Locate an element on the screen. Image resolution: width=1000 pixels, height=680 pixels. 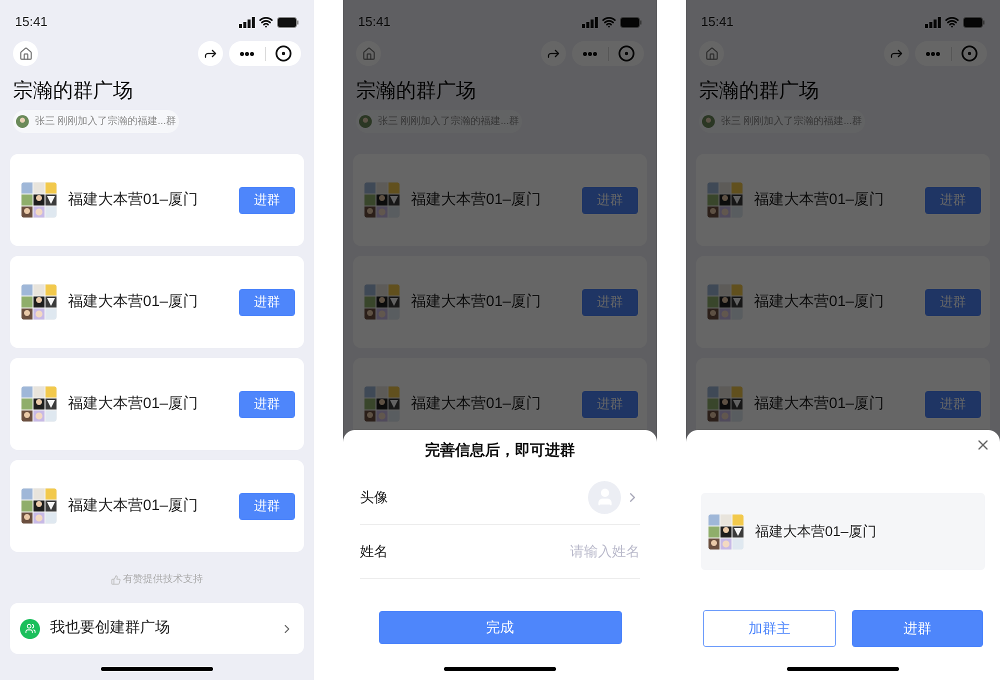
field-label: 头像 is located at coordinates (374, 497).